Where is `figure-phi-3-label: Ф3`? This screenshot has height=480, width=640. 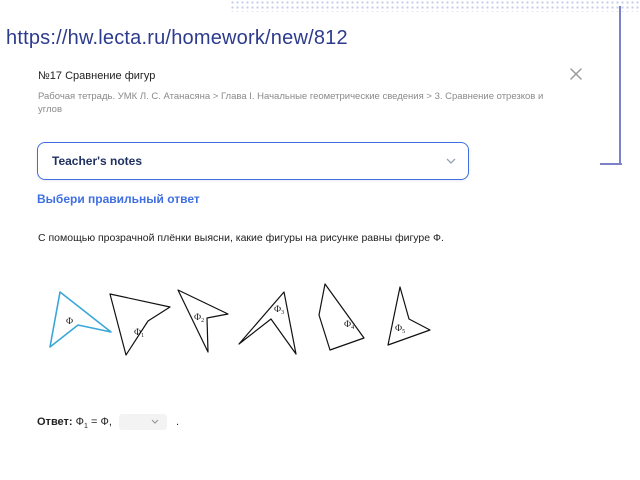
figure-phi-3-label: Ф3 is located at coordinates (279, 310).